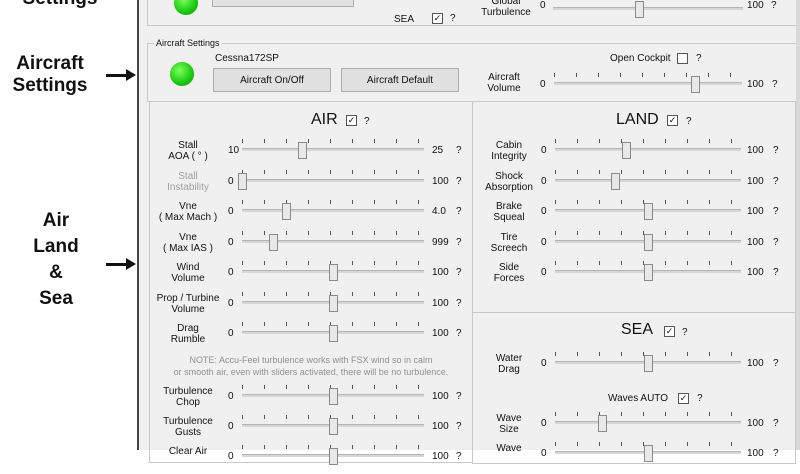  What do you see at coordinates (637, 329) in the screenshot?
I see `sea-title: SEA` at bounding box center [637, 329].